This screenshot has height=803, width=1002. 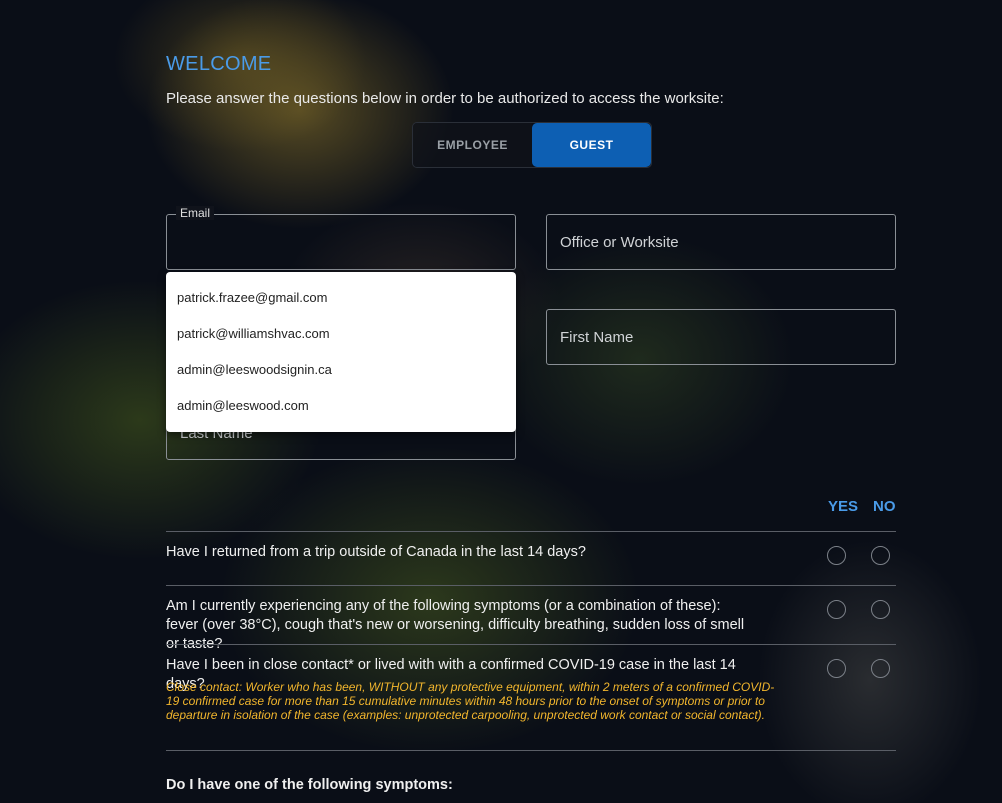 I want to click on first-name-placeholder: First Name, so click(x=597, y=337).